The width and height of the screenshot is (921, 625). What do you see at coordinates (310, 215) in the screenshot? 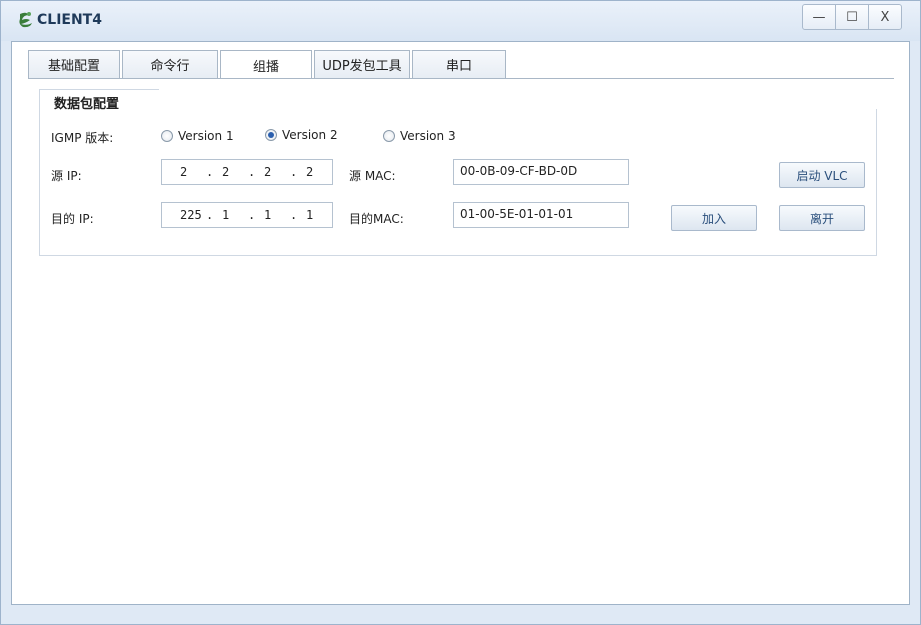
I see `destination-ip-octet-4: 1` at bounding box center [310, 215].